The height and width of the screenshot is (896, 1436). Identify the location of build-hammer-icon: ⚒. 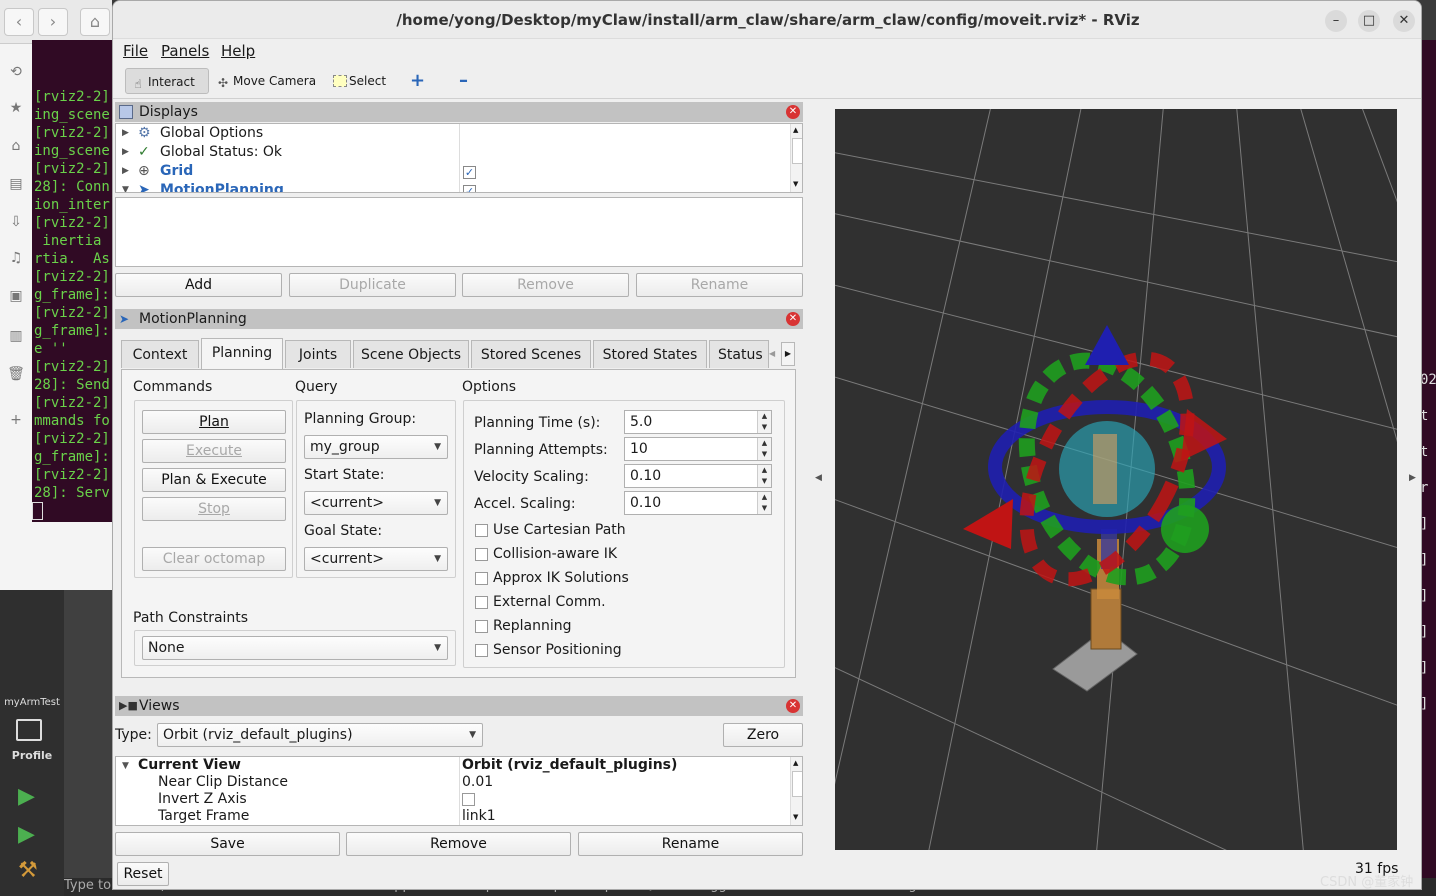
(28, 870).